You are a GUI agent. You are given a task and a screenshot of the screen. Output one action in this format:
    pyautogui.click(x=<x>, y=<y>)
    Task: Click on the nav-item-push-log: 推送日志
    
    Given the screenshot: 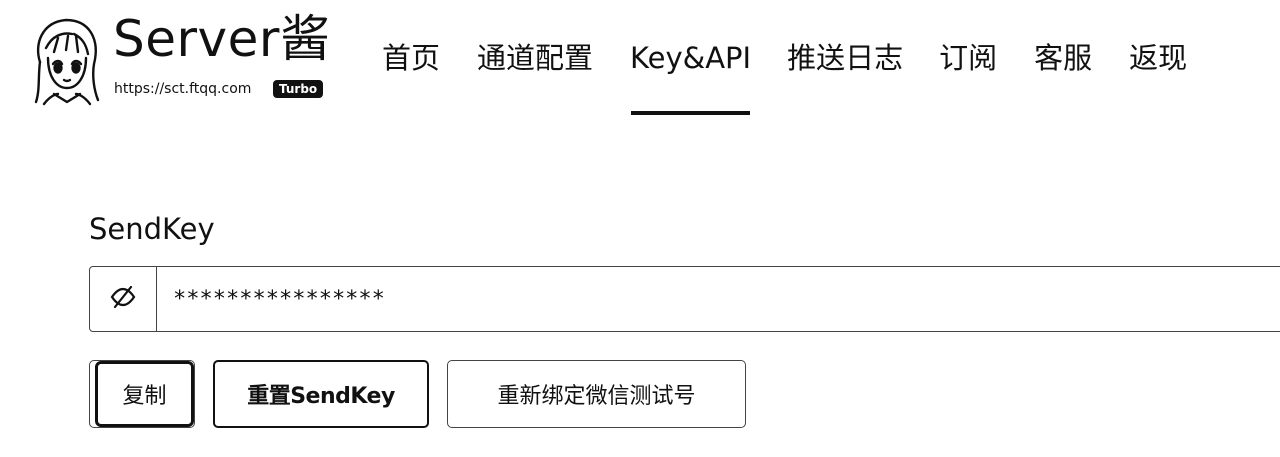 What is the action you would take?
    pyautogui.click(x=845, y=58)
    